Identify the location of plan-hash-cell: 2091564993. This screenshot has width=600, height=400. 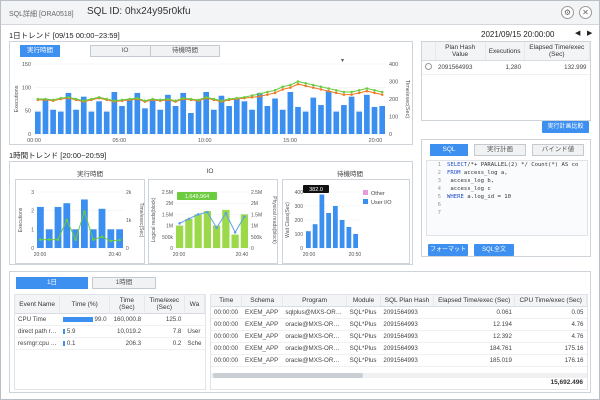
(460, 67).